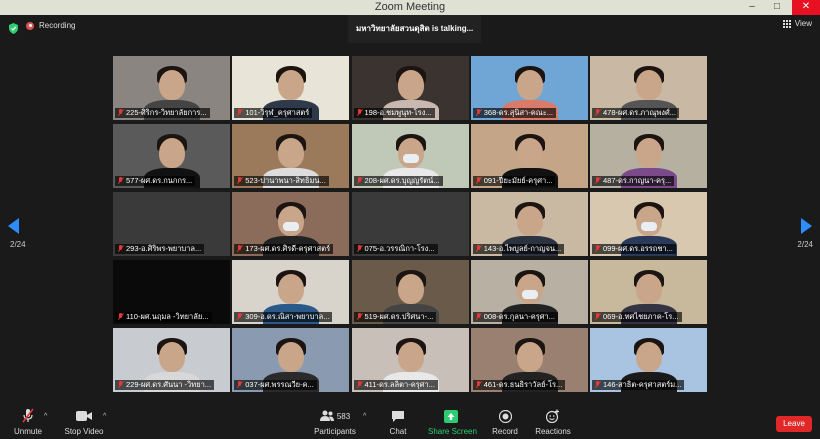 Image resolution: width=820 pixels, height=439 pixels. I want to click on recording-indicator: Recording, so click(50, 25).